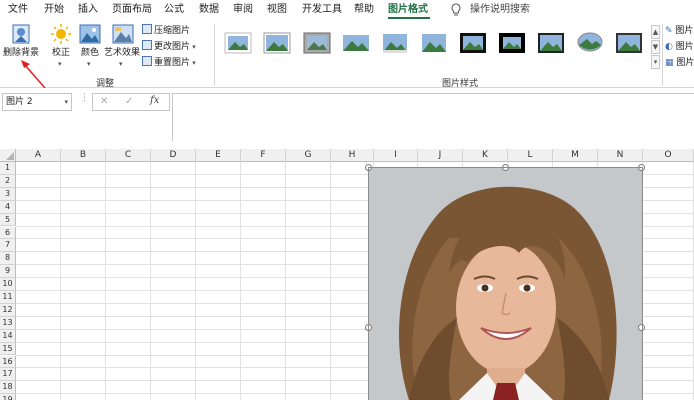 This screenshot has height=400, width=694. What do you see at coordinates (669, 31) in the screenshot?
I see `pen-icon: ✎` at bounding box center [669, 31].